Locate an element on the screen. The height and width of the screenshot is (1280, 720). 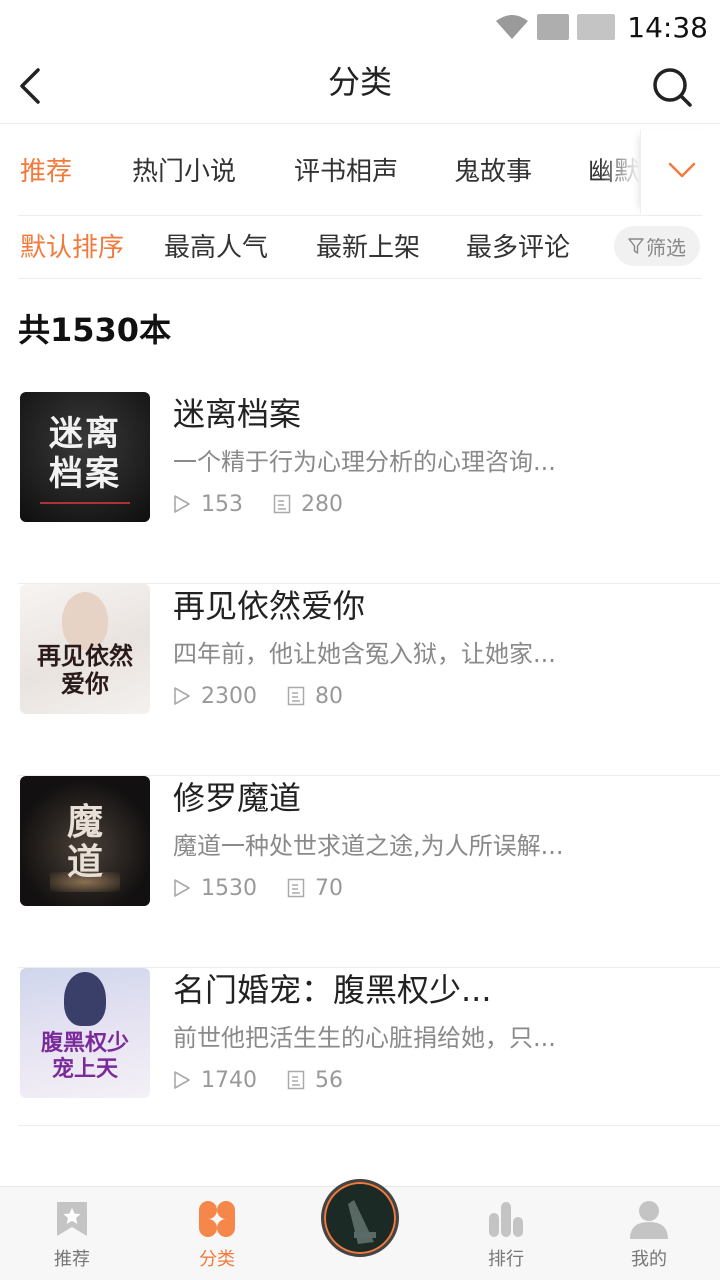
bookmark-star-icon is located at coordinates (72, 1219).